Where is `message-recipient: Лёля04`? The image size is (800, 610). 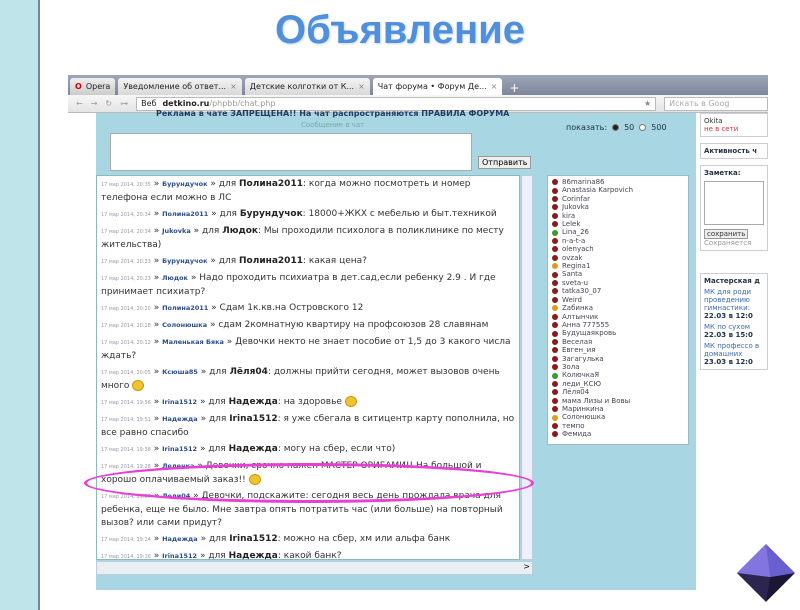 message-recipient: Лёля04 is located at coordinates (248, 372).